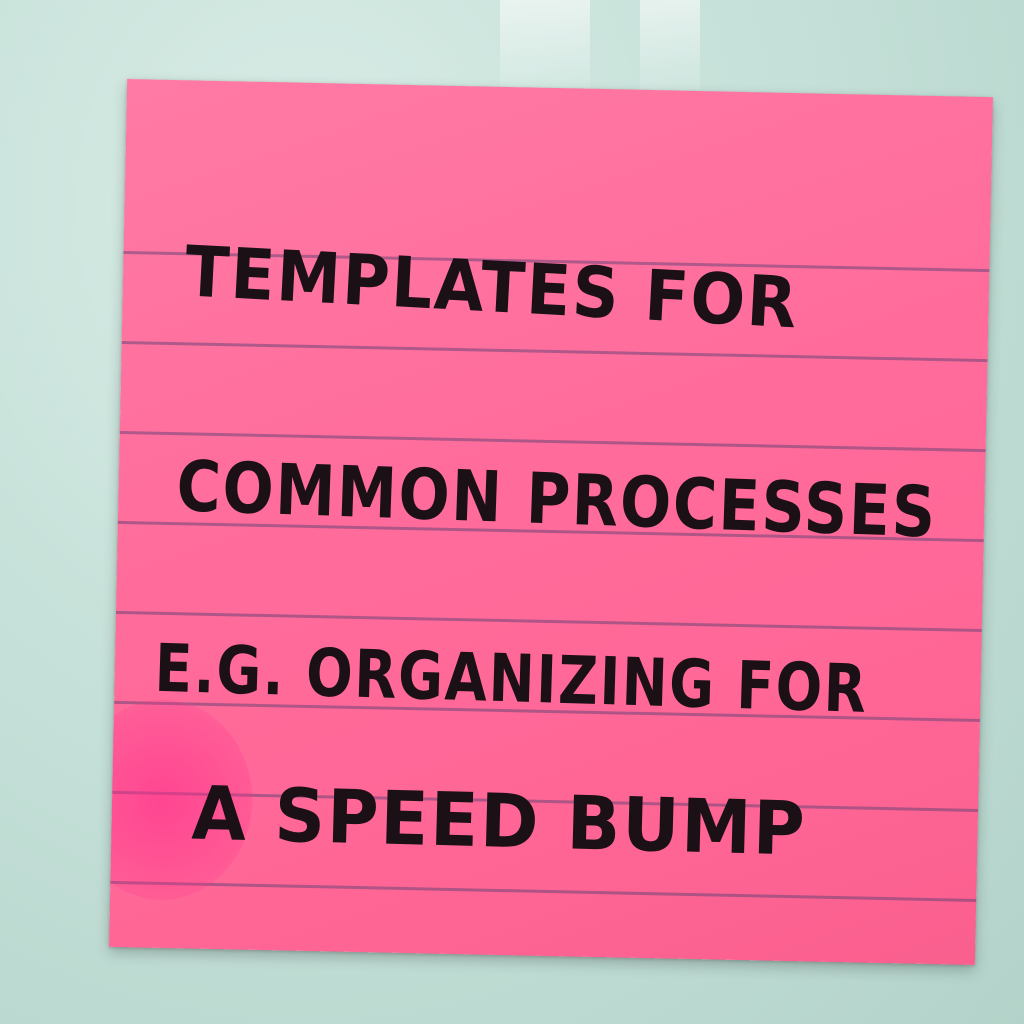 Image resolution: width=1024 pixels, height=1024 pixels. Describe the element at coordinates (492, 287) in the screenshot. I see `handwritten-line-1: TEMPLATES FOR` at that location.